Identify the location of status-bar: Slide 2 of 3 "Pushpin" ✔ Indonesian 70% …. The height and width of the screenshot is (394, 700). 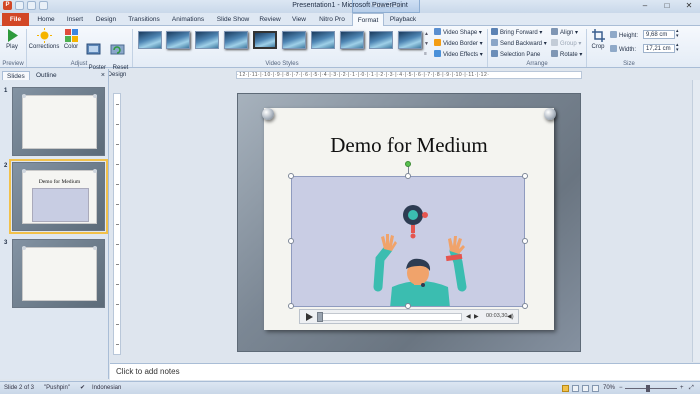
(350, 387).